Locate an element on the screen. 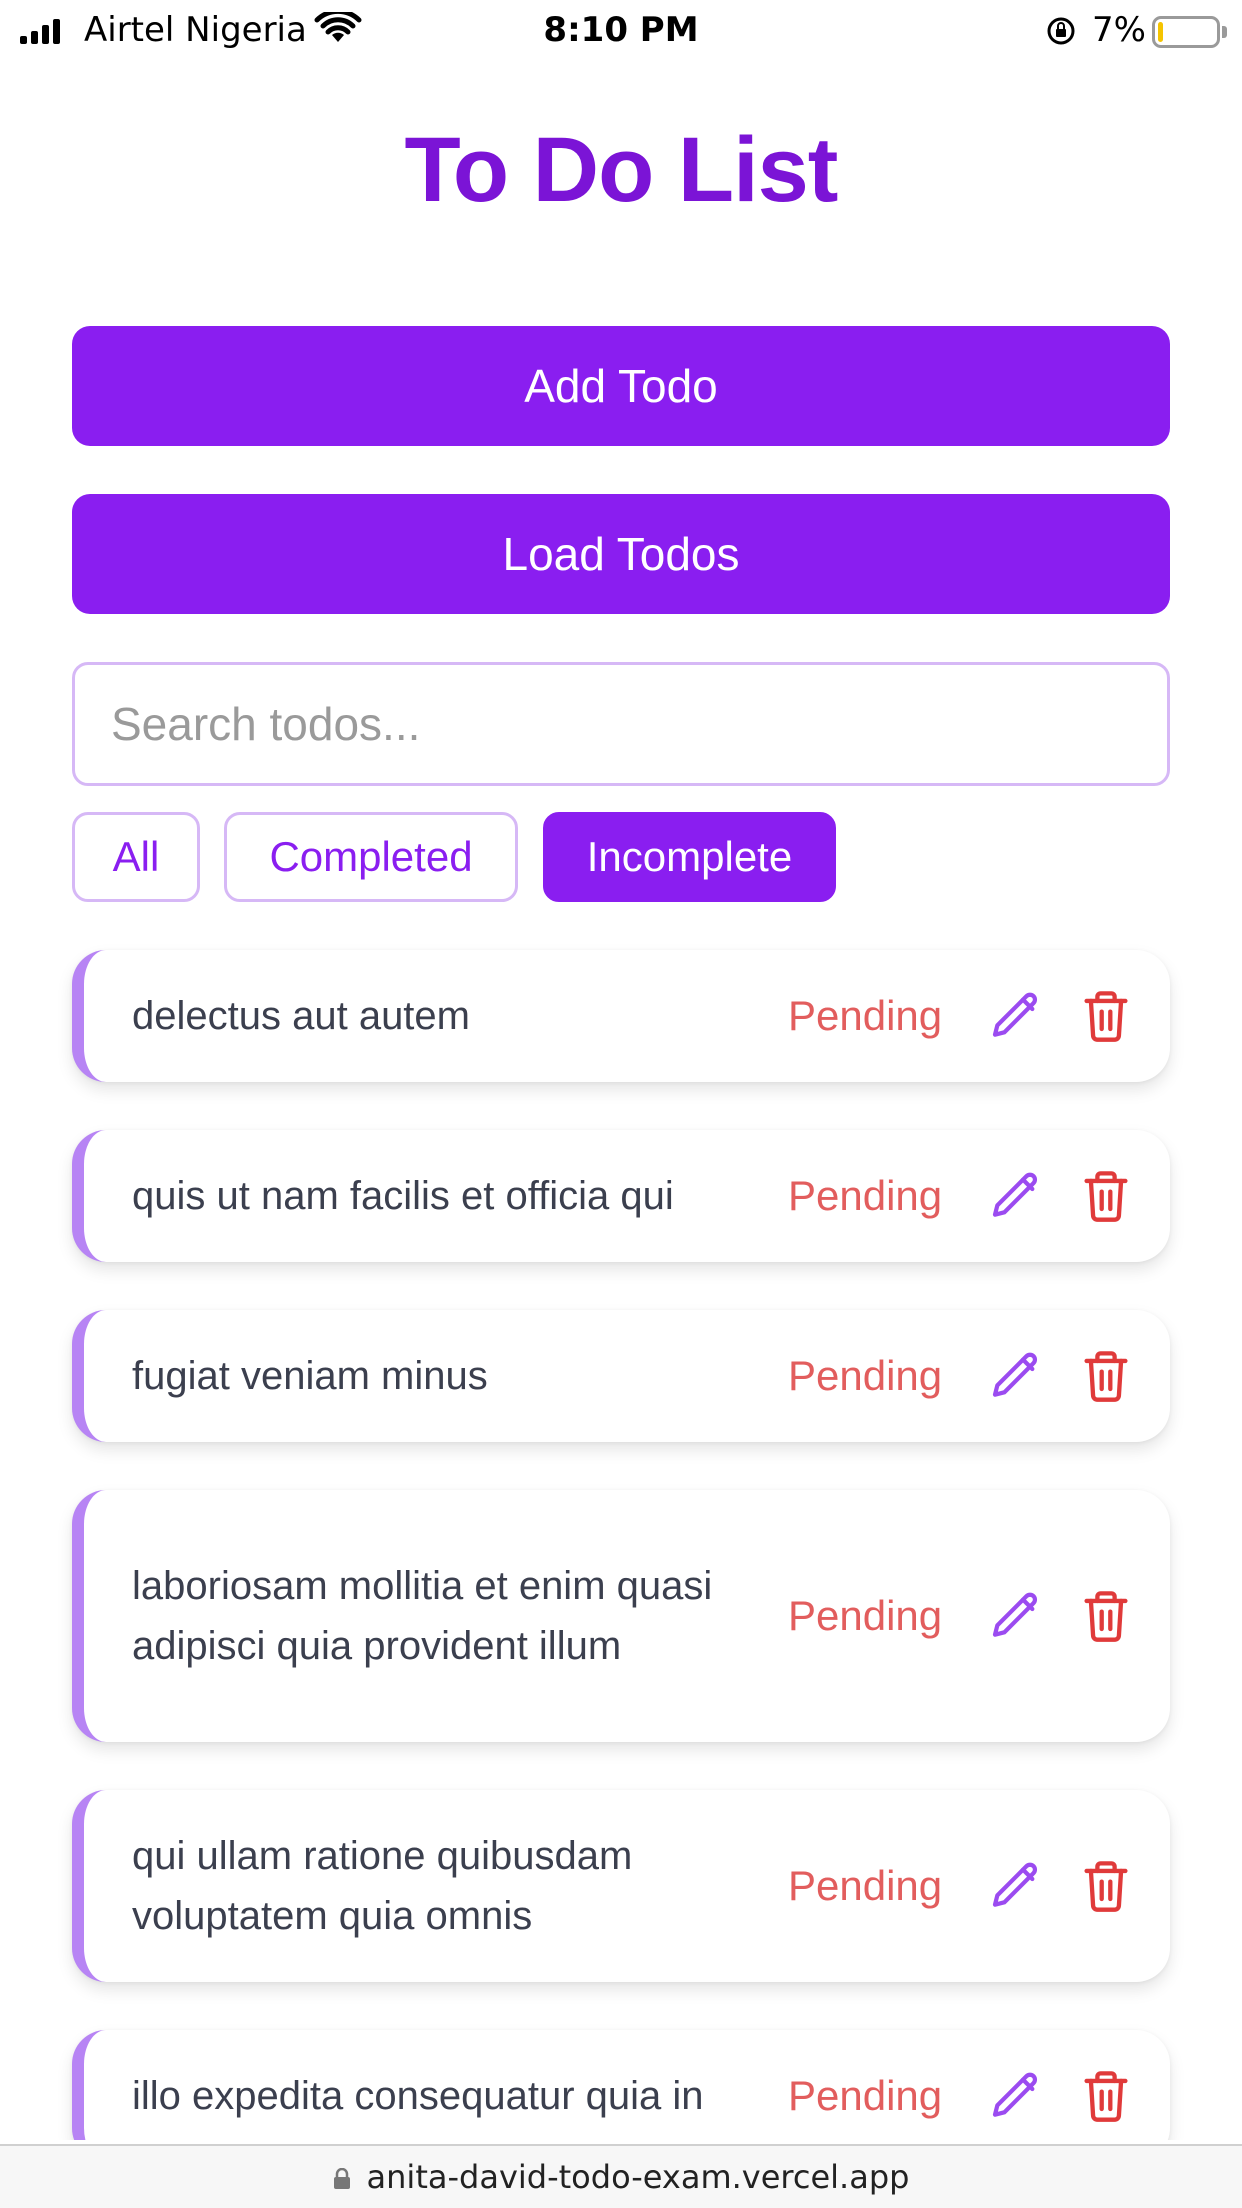 The image size is (1242, 2208). url-text: anita-david-todo-exam.vercel.app is located at coordinates (638, 2177).